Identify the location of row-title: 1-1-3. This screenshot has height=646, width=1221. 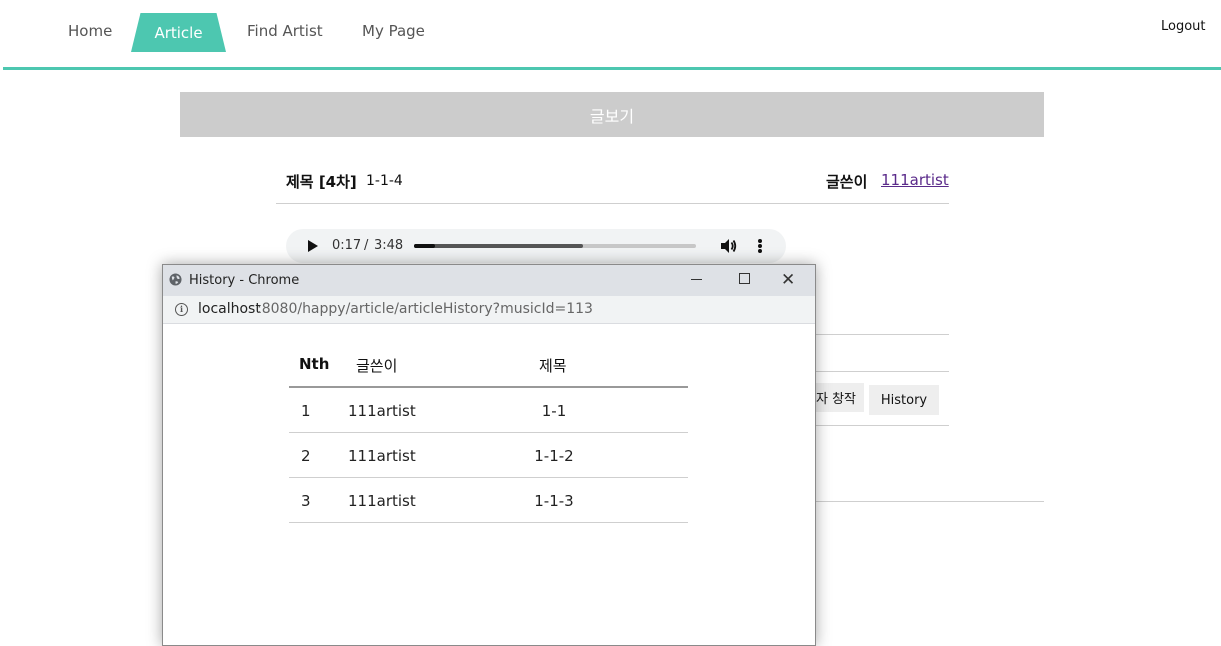
(554, 501).